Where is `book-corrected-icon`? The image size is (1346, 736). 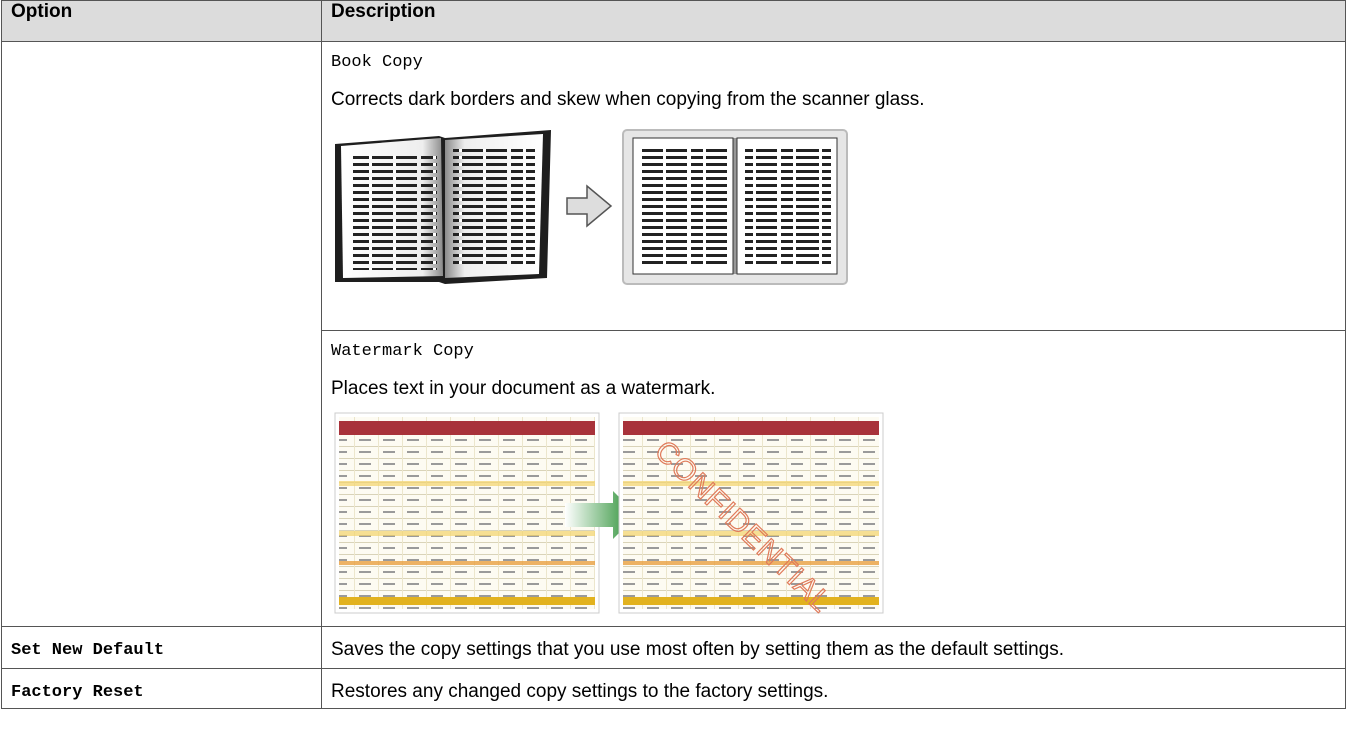
book-corrected-icon is located at coordinates (735, 207).